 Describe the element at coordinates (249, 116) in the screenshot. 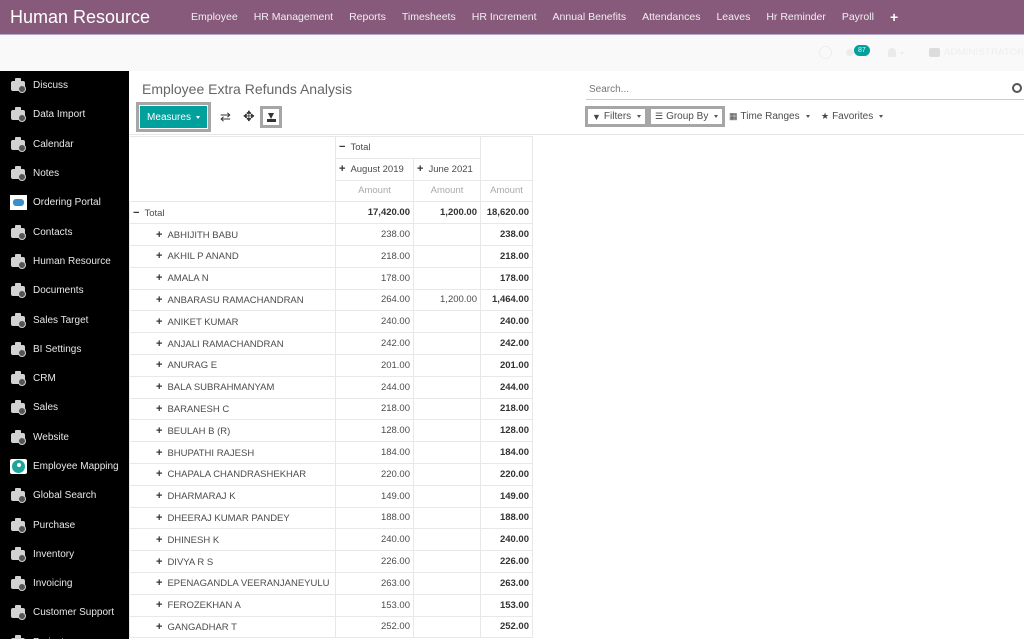

I see `expand-all-icon: ✥` at that location.